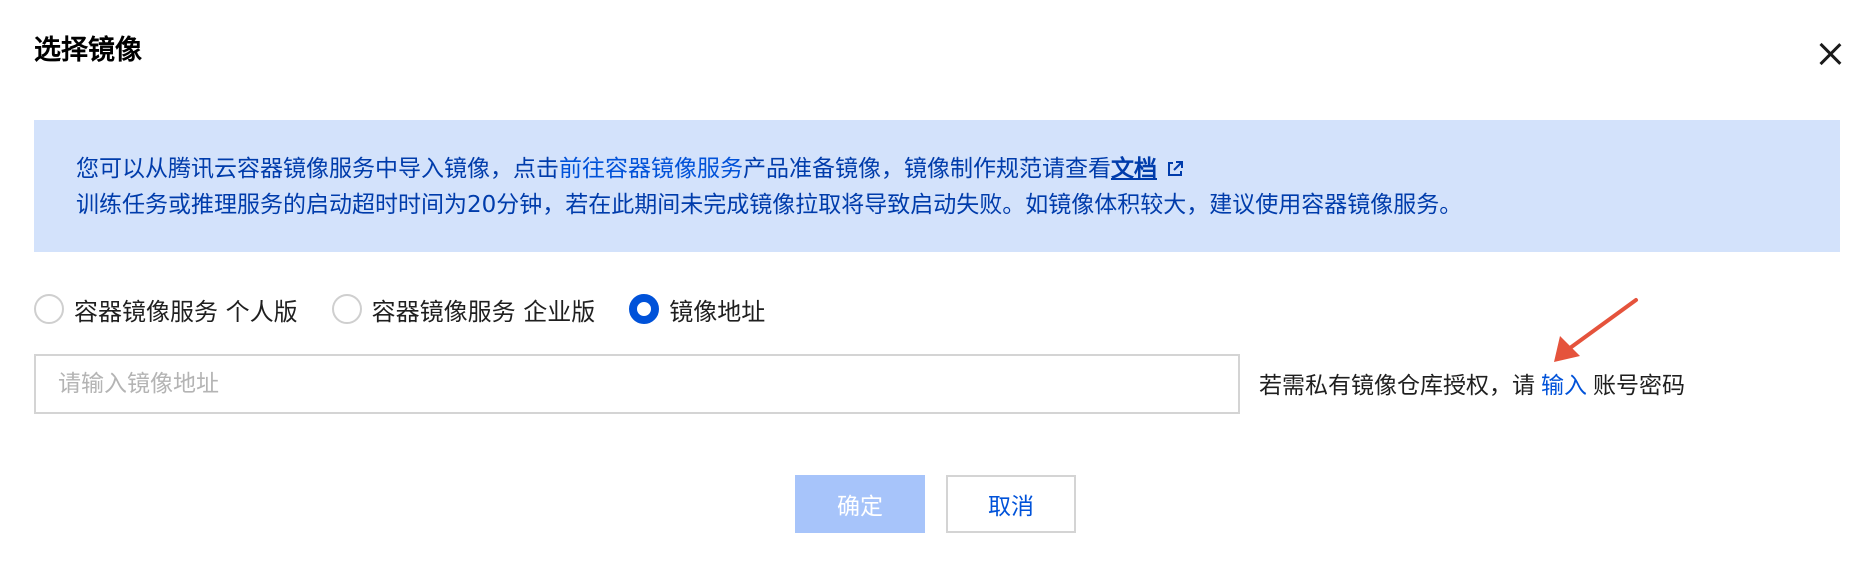 The height and width of the screenshot is (562, 1871). I want to click on radio-label: 容器镜像服务 个人版, so click(186, 311).